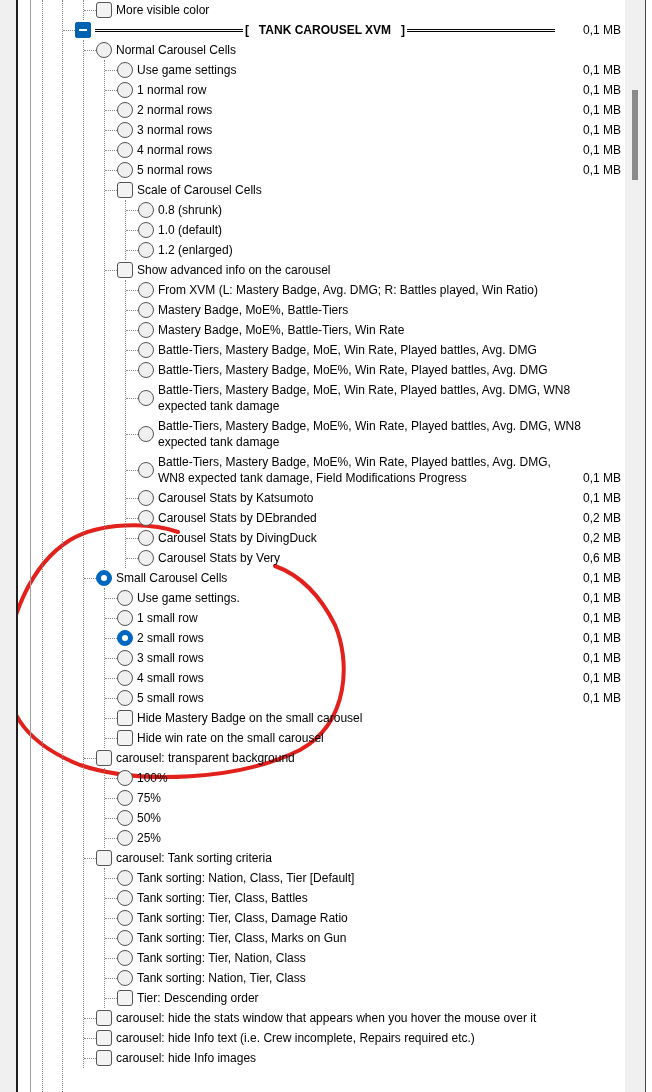 The image size is (652, 1092). I want to click on option-label: carousel: hide the stats window that appears when you hover the mouse over it, so click(368, 1018).